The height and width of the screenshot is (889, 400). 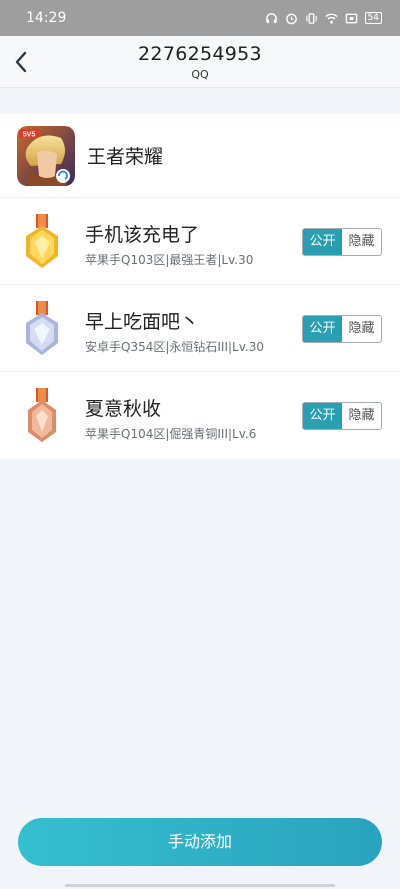 I want to click on battery-indicator: 54, so click(x=373, y=18).